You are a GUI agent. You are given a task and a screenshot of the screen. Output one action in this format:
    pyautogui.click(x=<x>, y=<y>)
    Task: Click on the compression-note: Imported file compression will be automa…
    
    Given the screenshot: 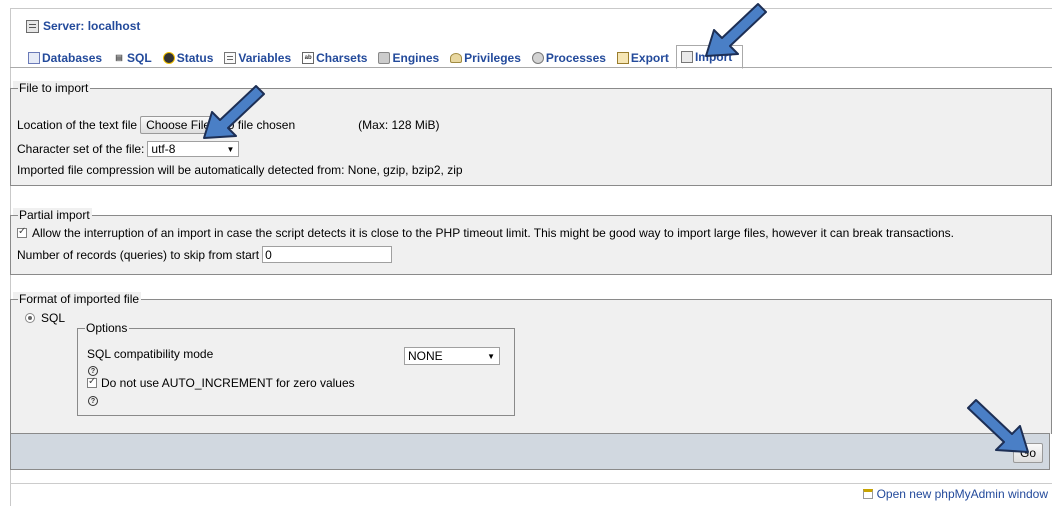 What is the action you would take?
    pyautogui.click(x=240, y=170)
    